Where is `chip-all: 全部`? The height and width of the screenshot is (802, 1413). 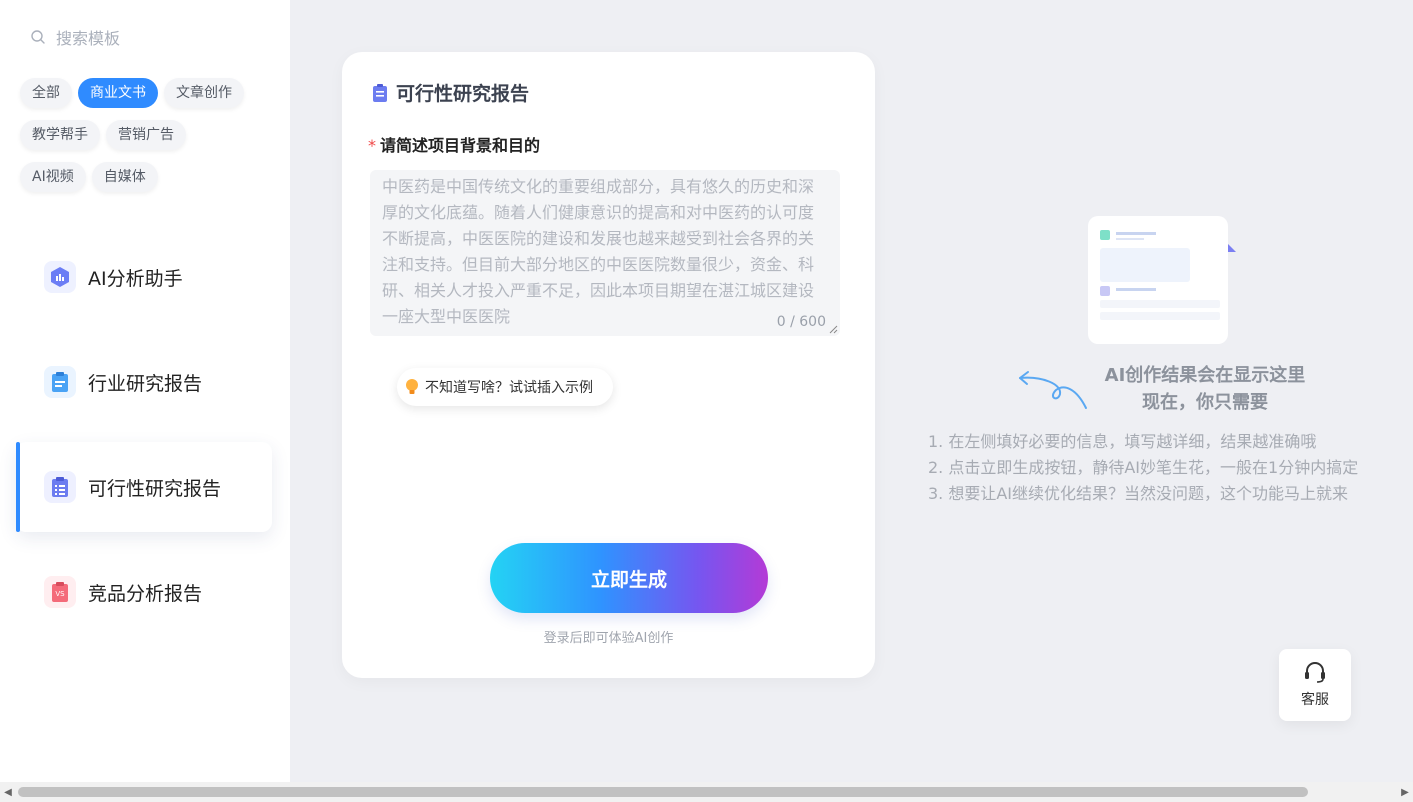 chip-all: 全部 is located at coordinates (46, 93).